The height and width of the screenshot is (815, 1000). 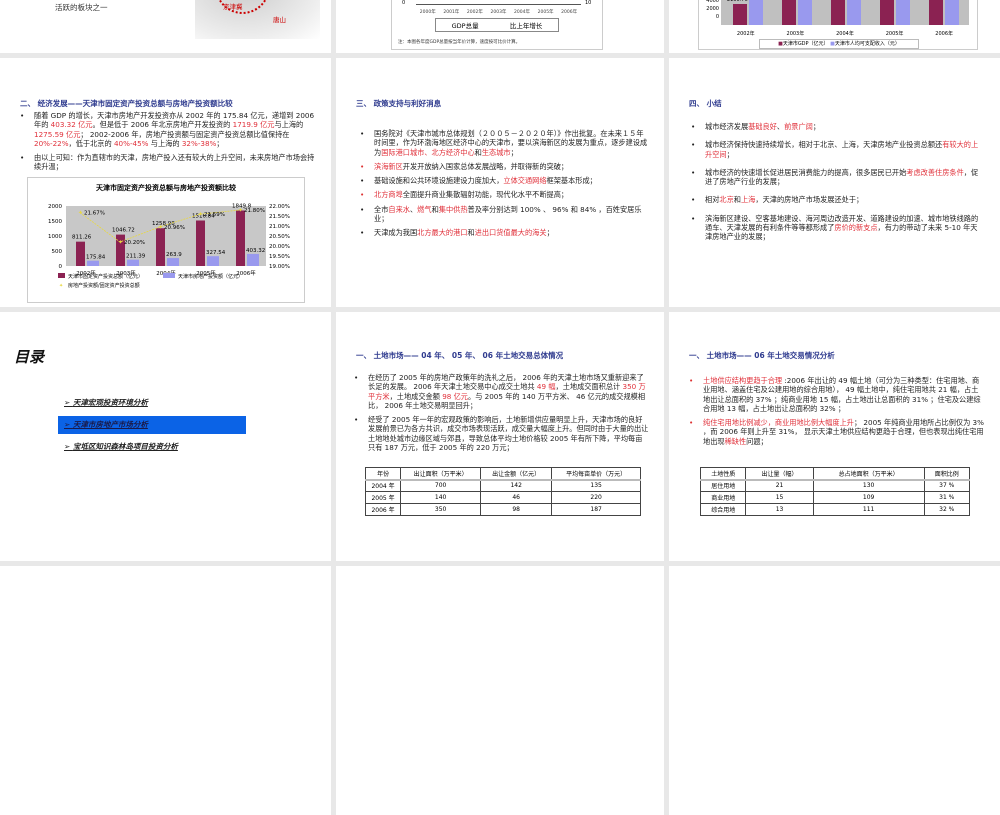 I want to click on y2-tick: 10, so click(x=588, y=3).